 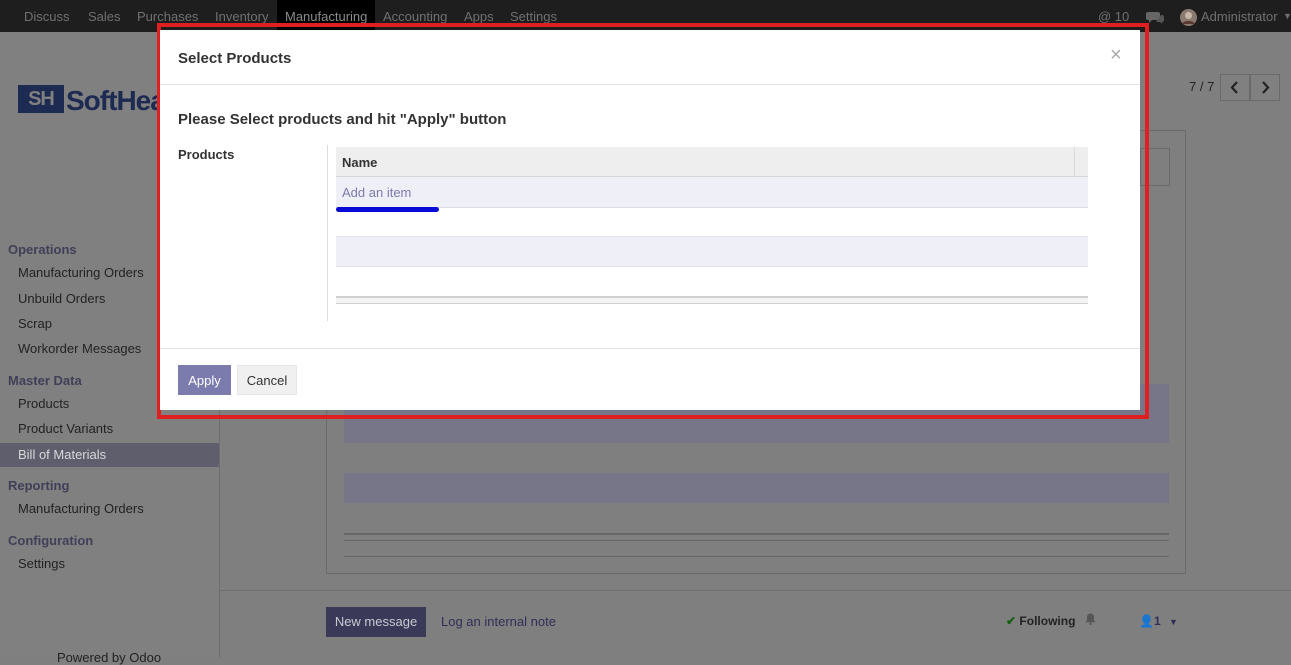 What do you see at coordinates (1047, 621) in the screenshot?
I see `following-label: Following` at bounding box center [1047, 621].